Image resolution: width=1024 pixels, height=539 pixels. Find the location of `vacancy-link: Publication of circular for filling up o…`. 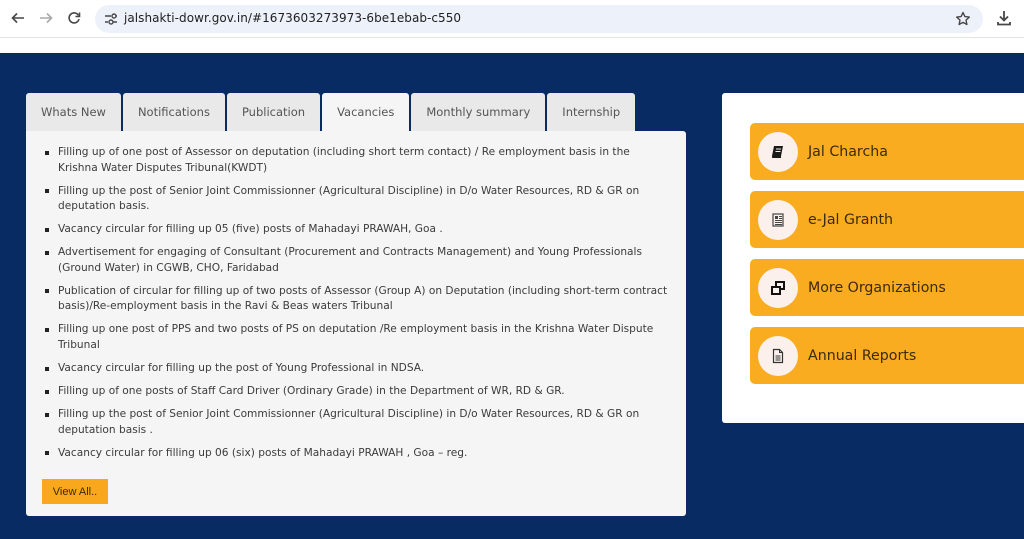

vacancy-link: Publication of circular for filling up o… is located at coordinates (362, 299).